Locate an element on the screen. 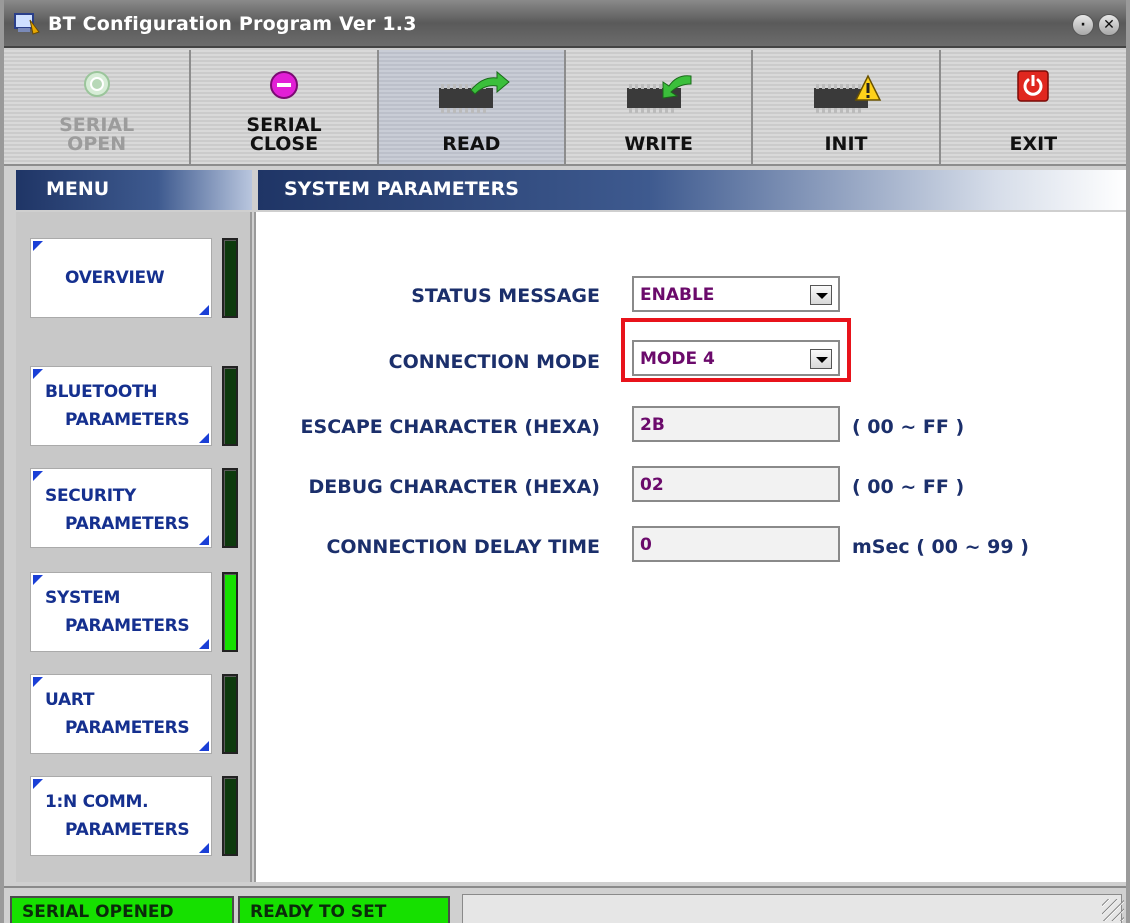  write-button: WRITE is located at coordinates (659, 108).